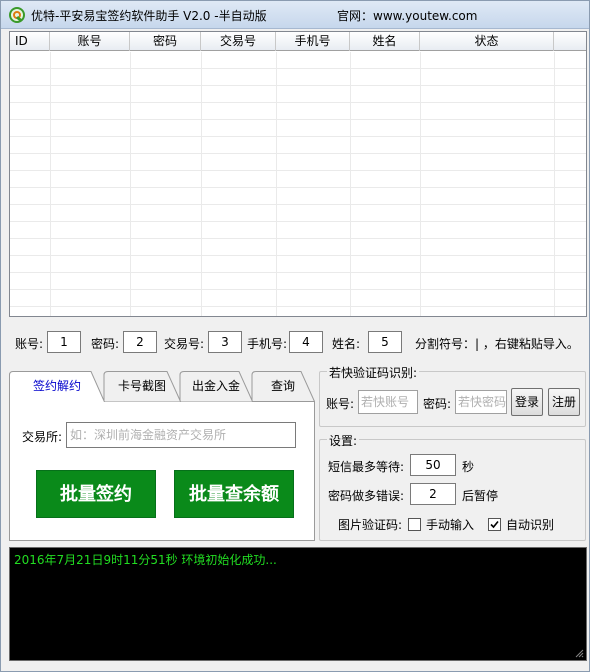 Image resolution: width=590 pixels, height=672 pixels. What do you see at coordinates (414, 524) in the screenshot?
I see `manual-input-checkbox` at bounding box center [414, 524].